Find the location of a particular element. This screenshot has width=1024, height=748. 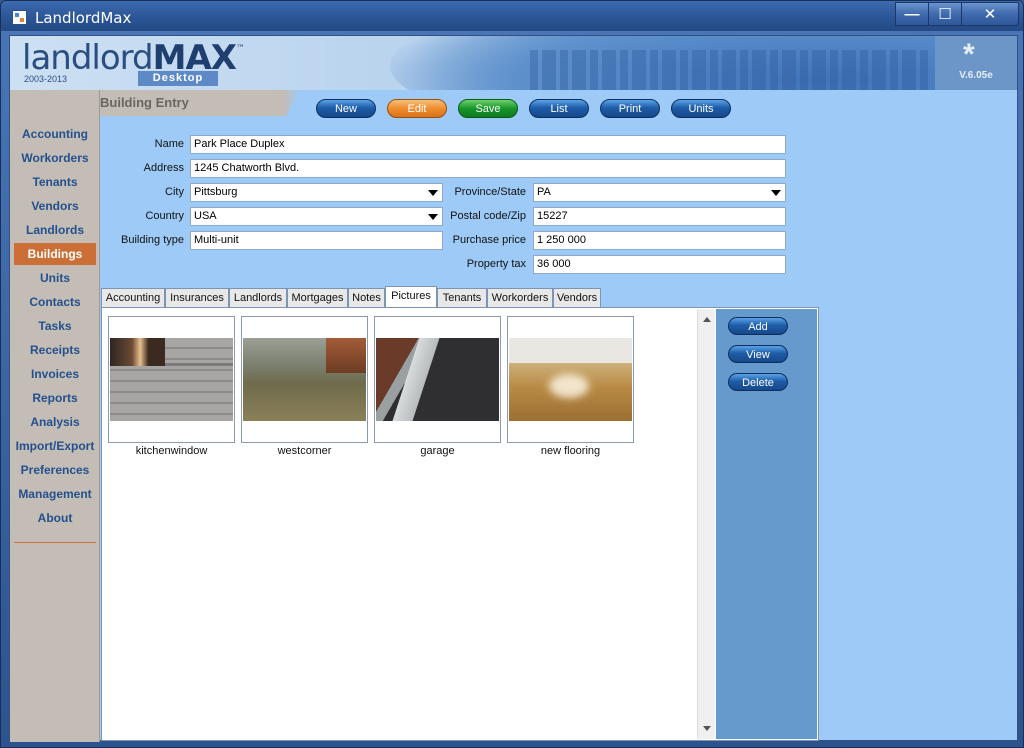

banner: landlordMAX™ 2003-2013 Desktop * V.6.05e is located at coordinates (513, 63).